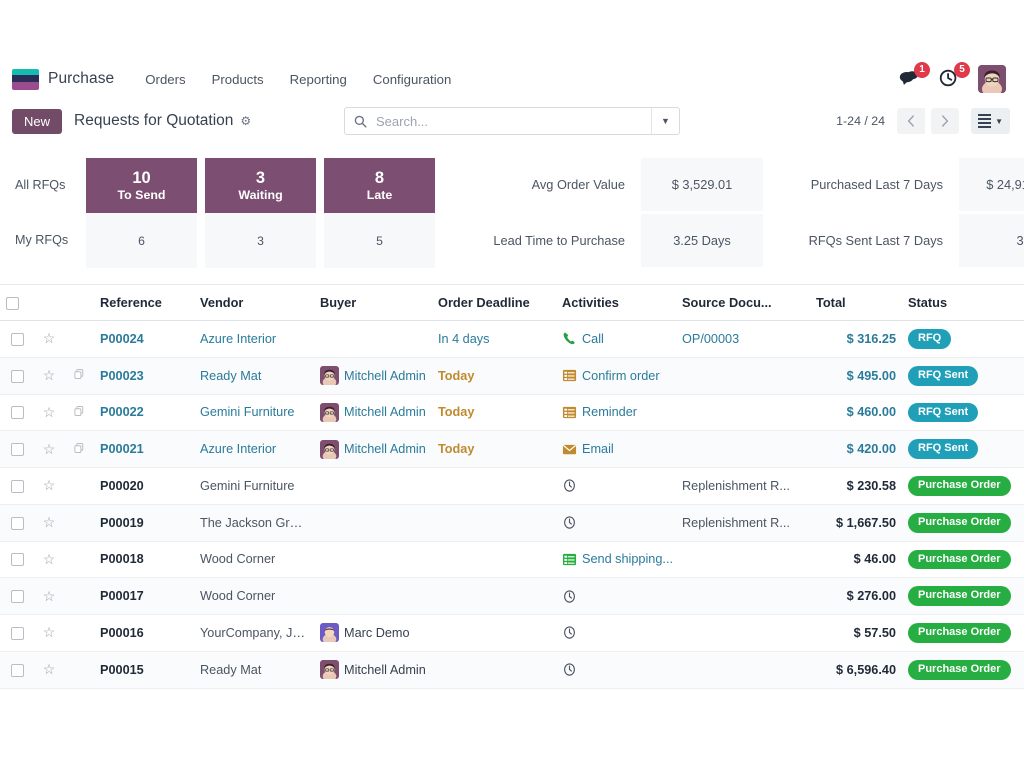 Image resolution: width=1024 pixels, height=759 pixels. I want to click on all-rfqs-to-send: 10 To Send, so click(141, 185).